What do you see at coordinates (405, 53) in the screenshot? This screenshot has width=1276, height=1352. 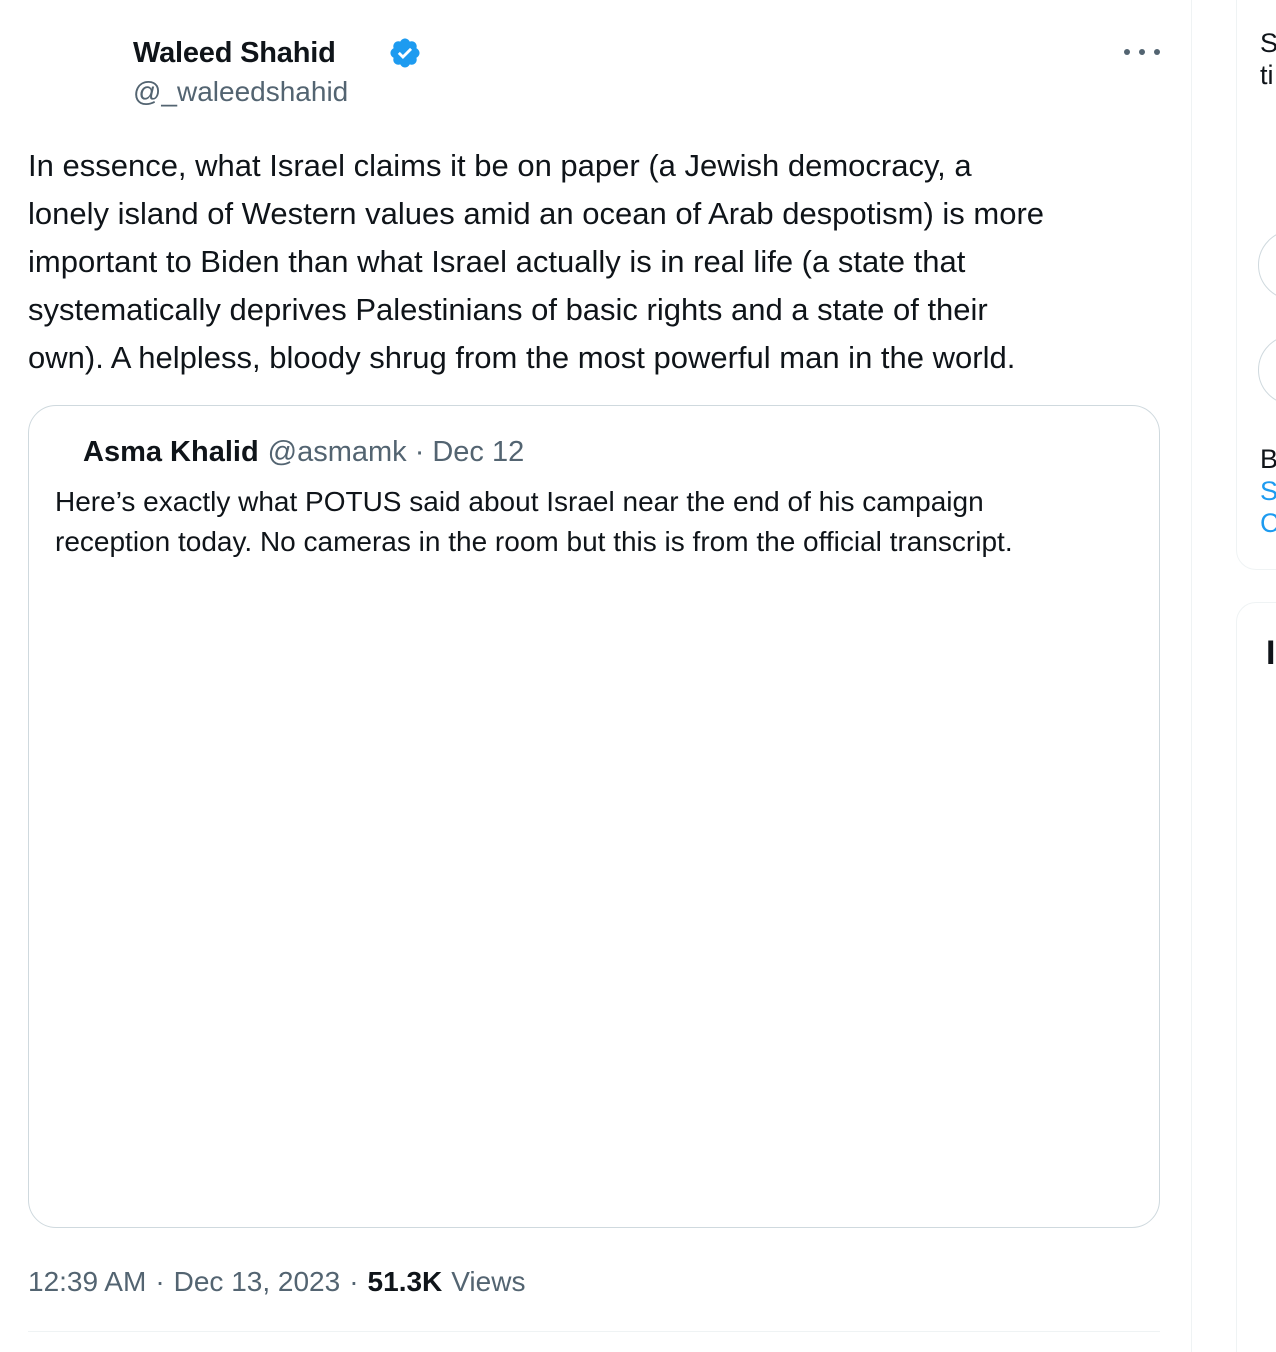 I see `verified-badge-icon` at bounding box center [405, 53].